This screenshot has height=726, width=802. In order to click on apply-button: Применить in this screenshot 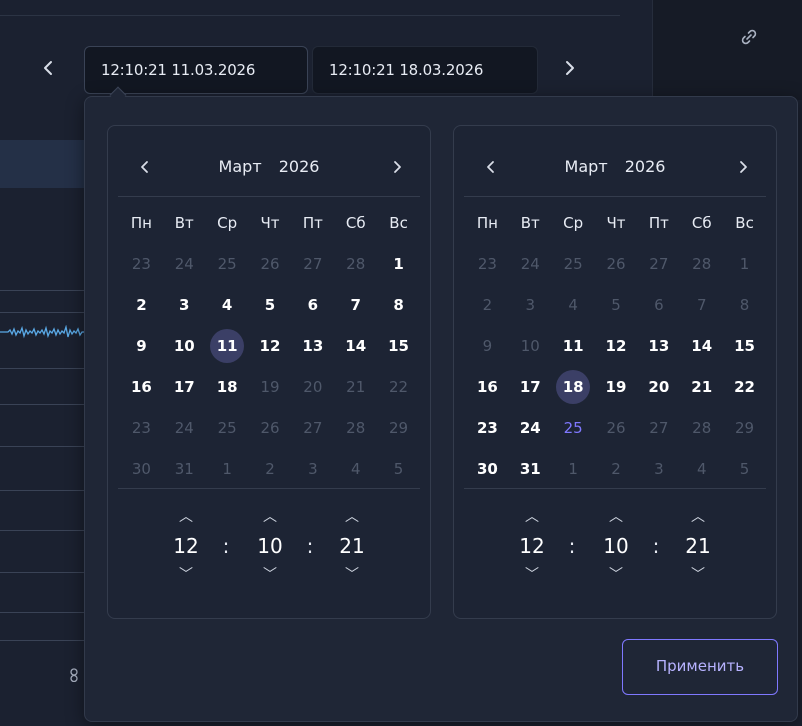, I will do `click(700, 667)`.